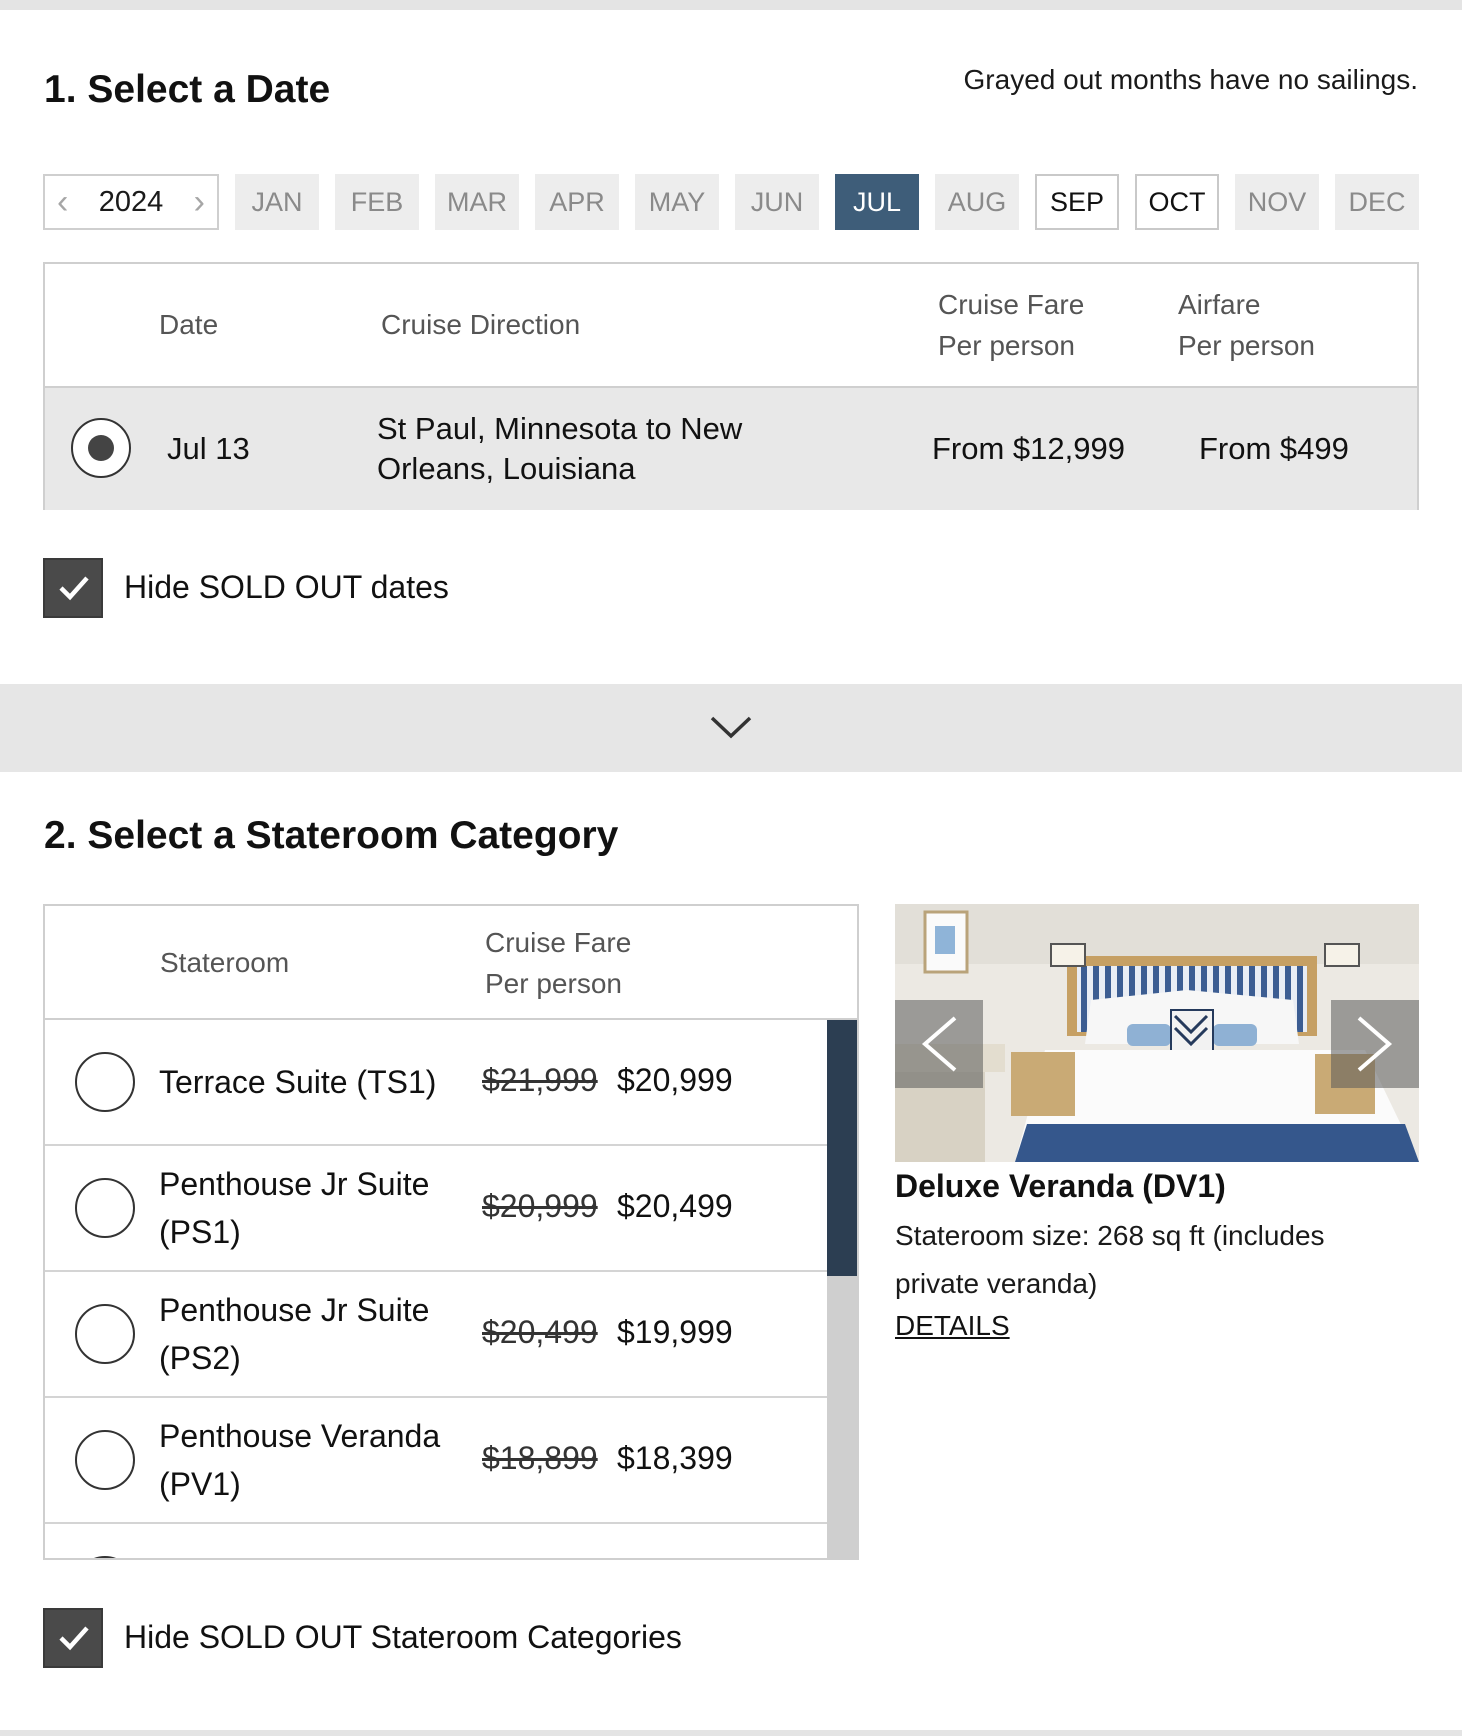  What do you see at coordinates (1277, 202) in the screenshot?
I see `month-nov: NOV` at bounding box center [1277, 202].